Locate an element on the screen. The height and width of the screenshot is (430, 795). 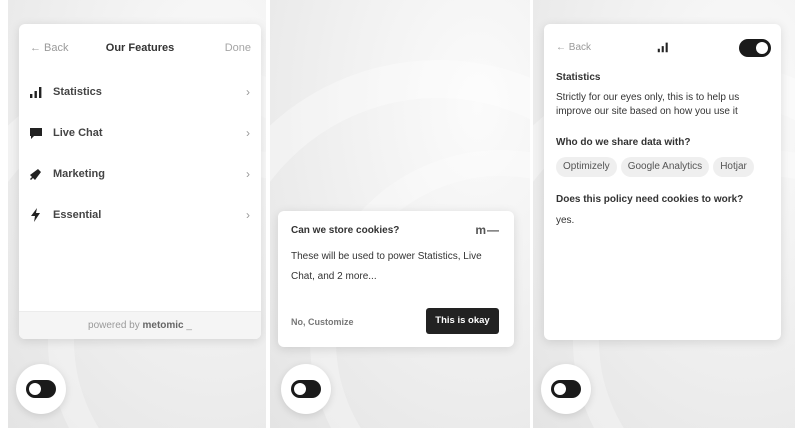
feature-item-live-chat: Live Chat › is located at coordinates (140, 133).